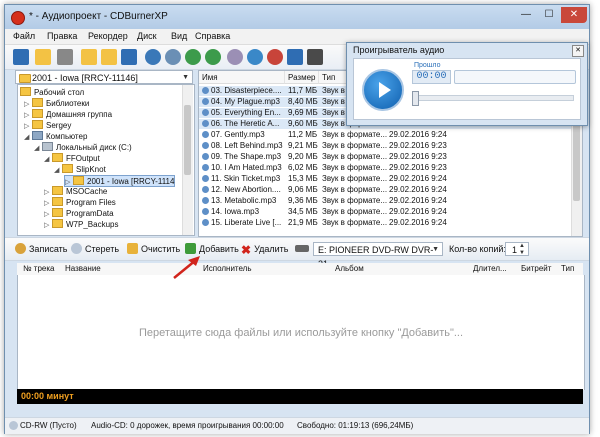 The width and height of the screenshot is (600, 437). Describe the element at coordinates (62, 36) in the screenshot. I see `menu-edit: Правка` at that location.